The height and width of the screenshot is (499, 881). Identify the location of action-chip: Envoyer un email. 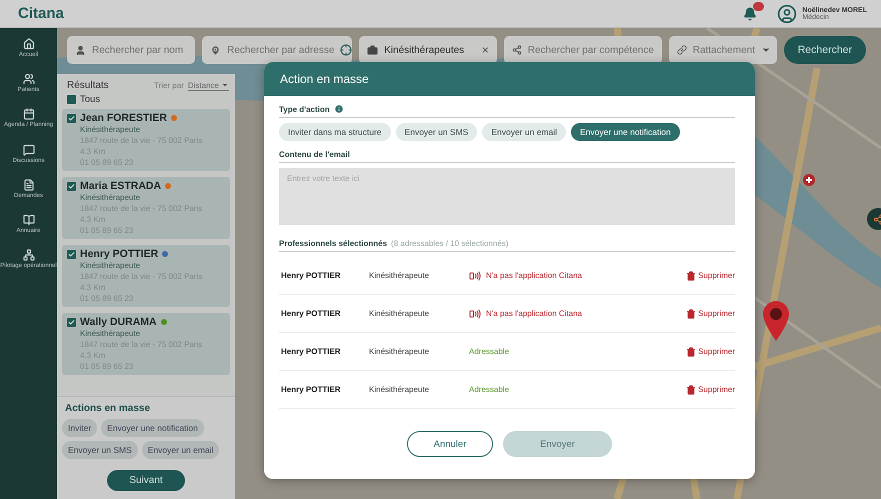
(181, 450).